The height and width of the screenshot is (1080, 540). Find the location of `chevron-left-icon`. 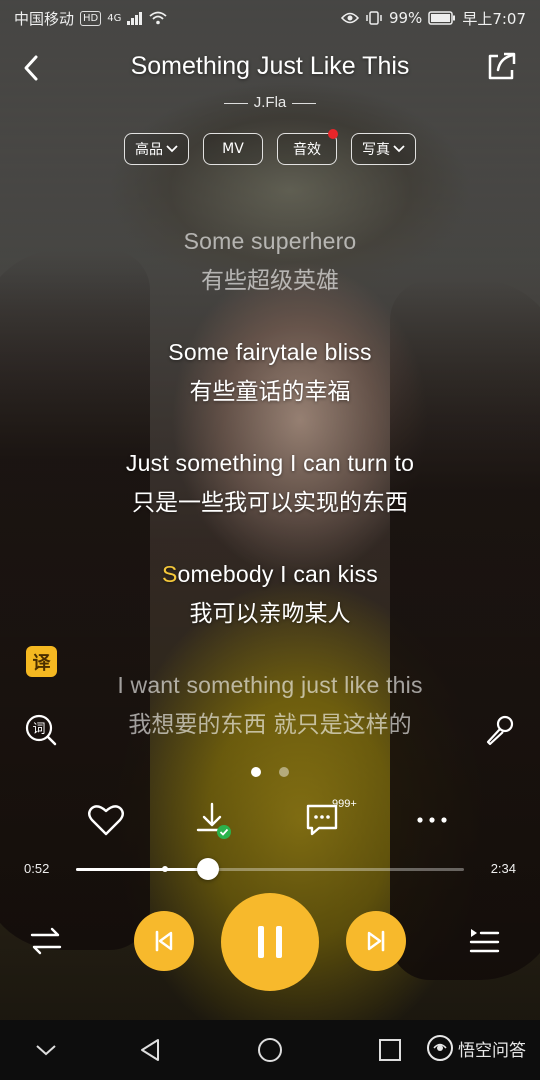

chevron-left-icon is located at coordinates (31, 68).